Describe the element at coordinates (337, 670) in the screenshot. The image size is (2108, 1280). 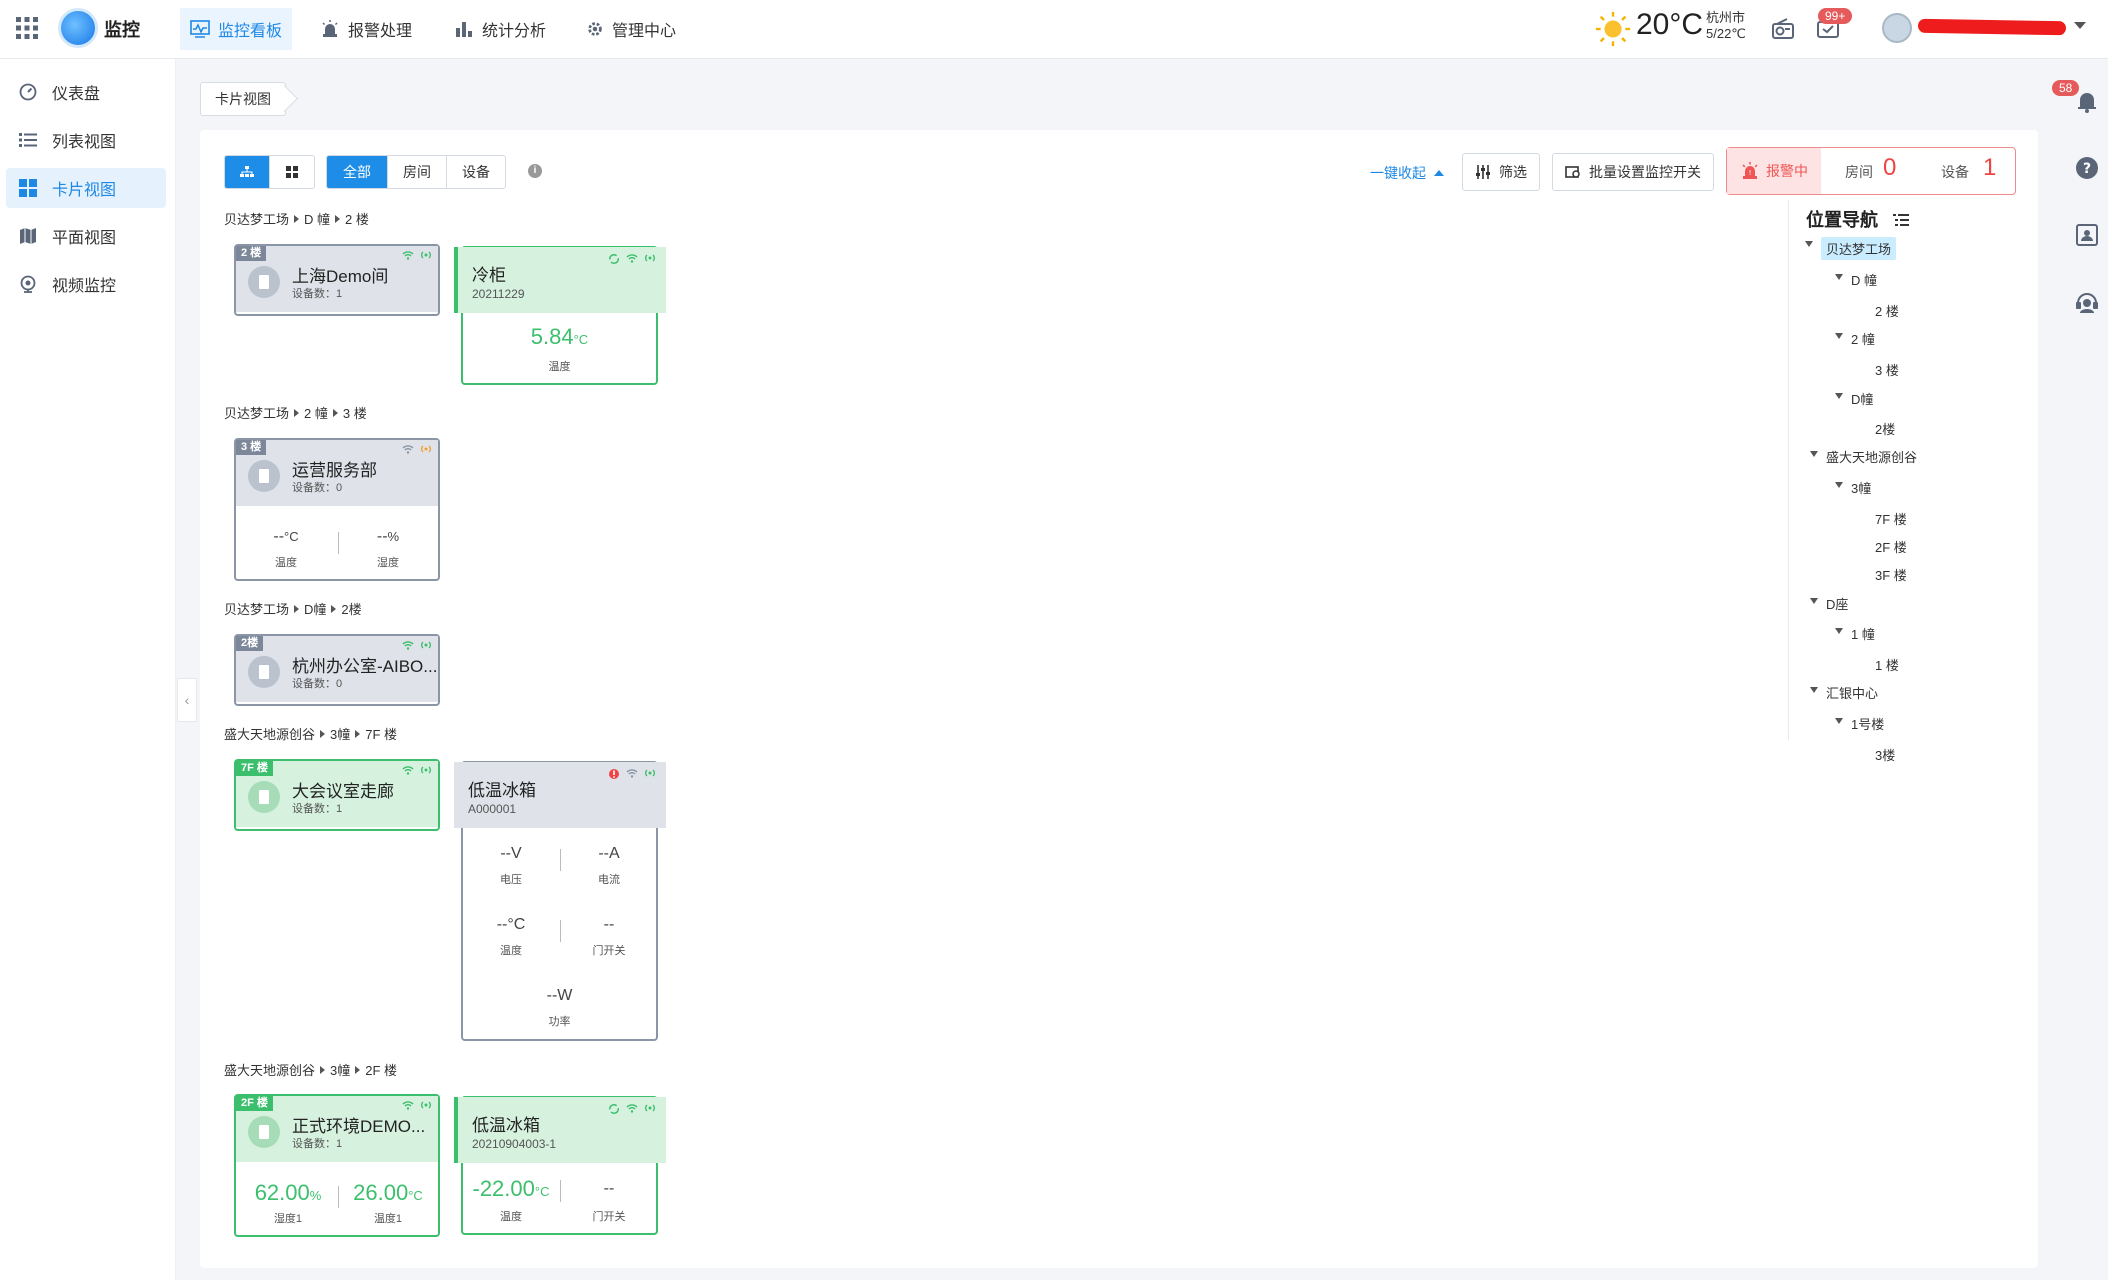
I see `room-card: 2楼 杭州办公室-AIBO... 设备数：0` at that location.